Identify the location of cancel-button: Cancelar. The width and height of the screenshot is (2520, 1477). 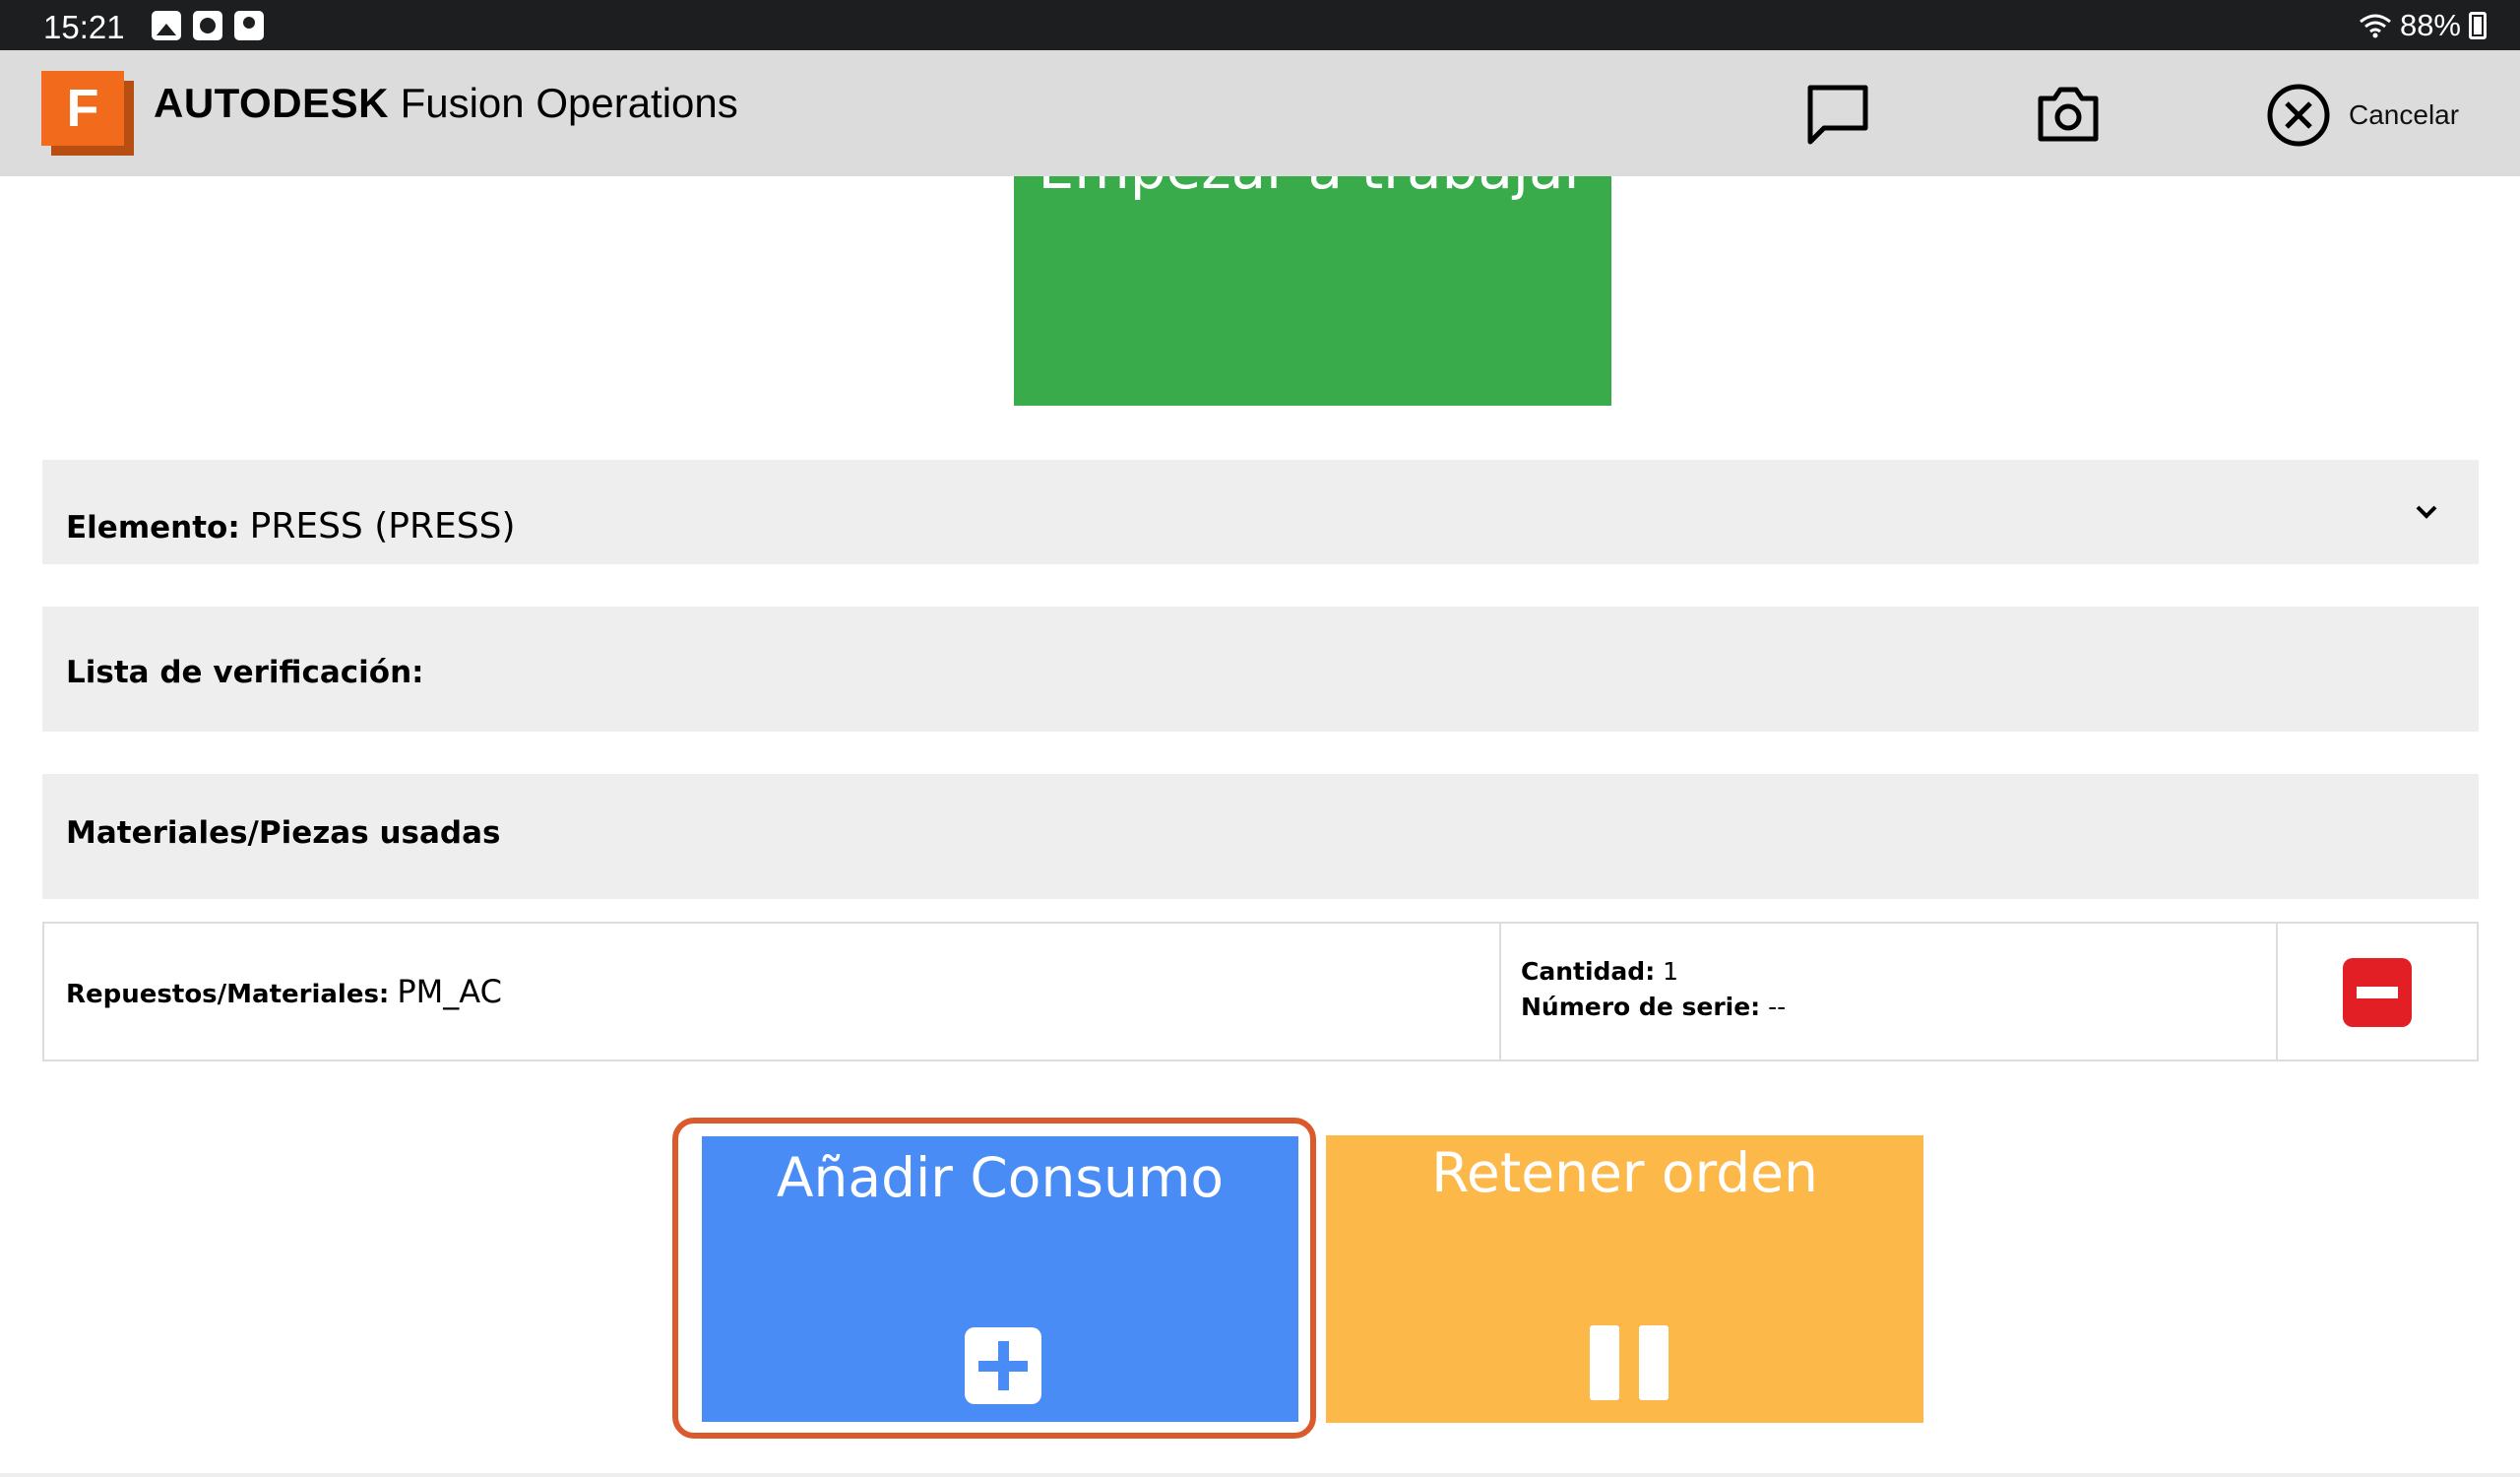
(2362, 116).